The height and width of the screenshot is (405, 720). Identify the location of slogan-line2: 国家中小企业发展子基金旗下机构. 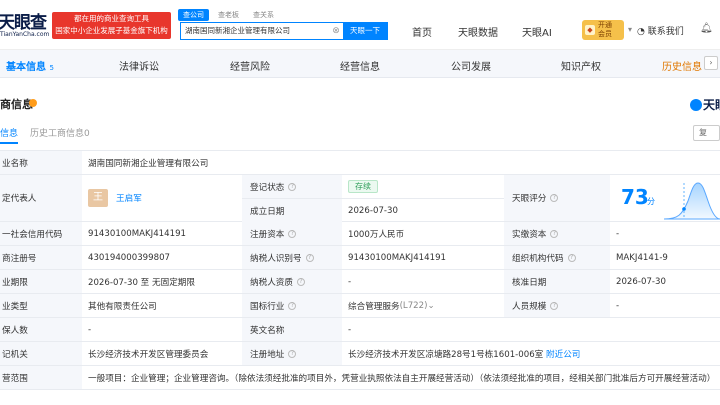
(111, 30).